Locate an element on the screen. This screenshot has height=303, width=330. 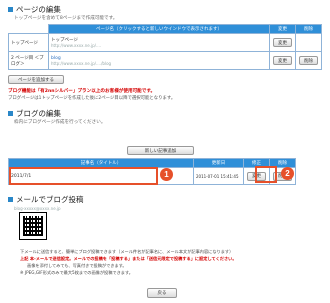
page-url: http://www.xxxx.ne.jp/..../blog is located at coordinates (81, 63).